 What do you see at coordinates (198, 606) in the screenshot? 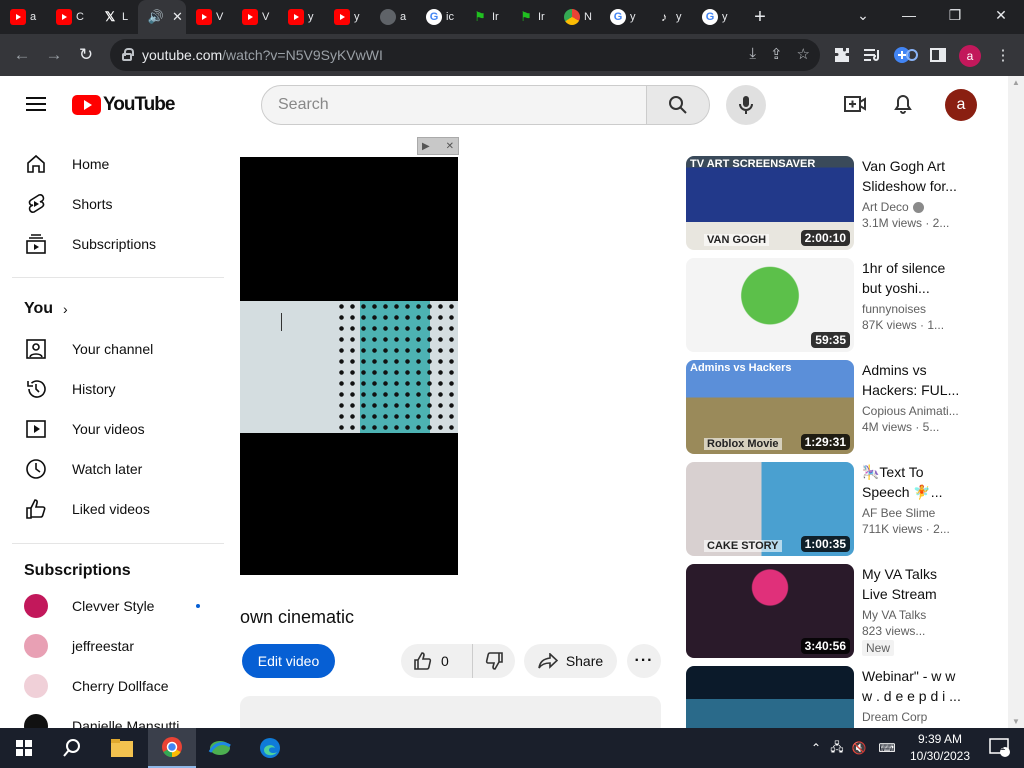
I see `new-content-dot` at bounding box center [198, 606].